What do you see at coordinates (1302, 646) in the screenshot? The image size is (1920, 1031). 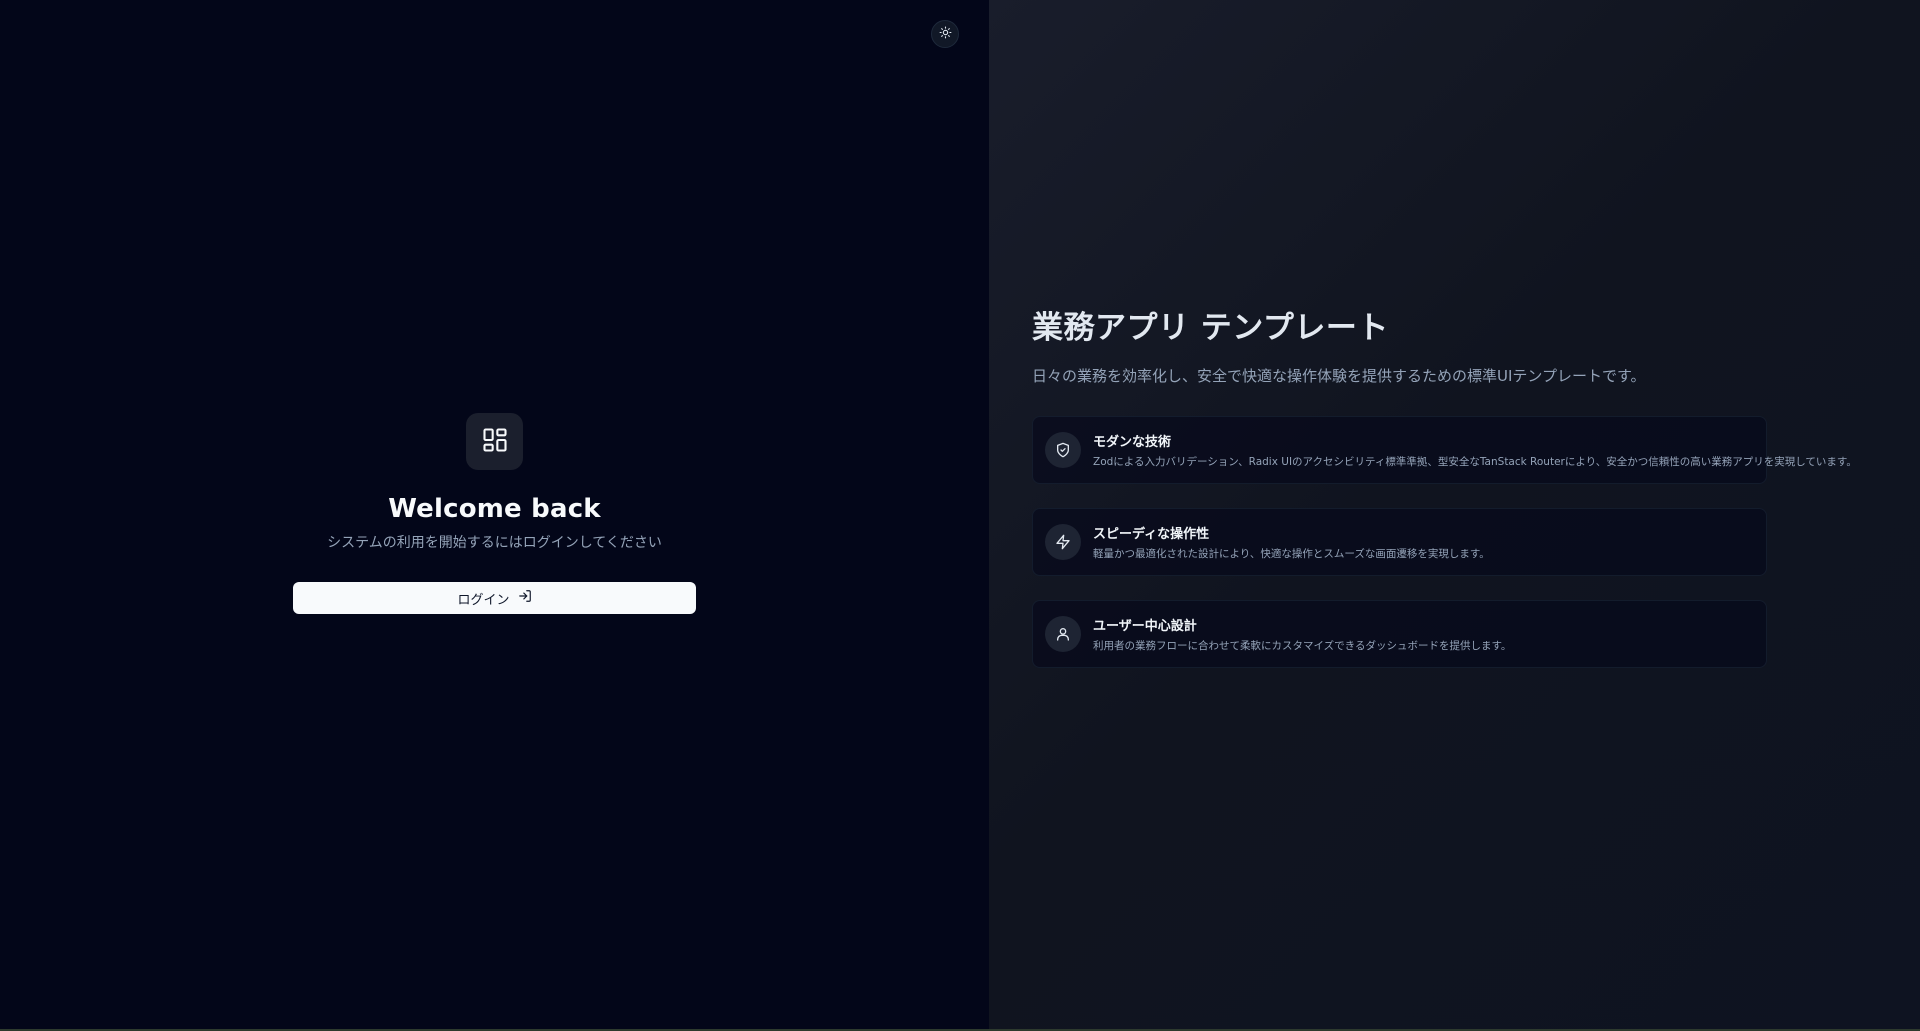 I see `feature-description: 利用者の業務フローに合わせて柔軟にカスタマイズできるダッシュボードを提供します。` at bounding box center [1302, 646].